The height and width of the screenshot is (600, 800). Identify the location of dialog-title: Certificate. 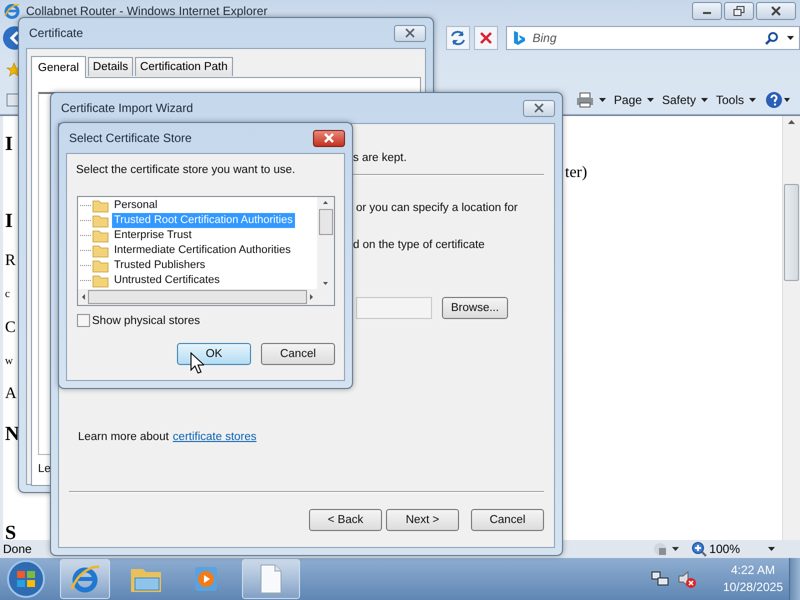
(56, 33).